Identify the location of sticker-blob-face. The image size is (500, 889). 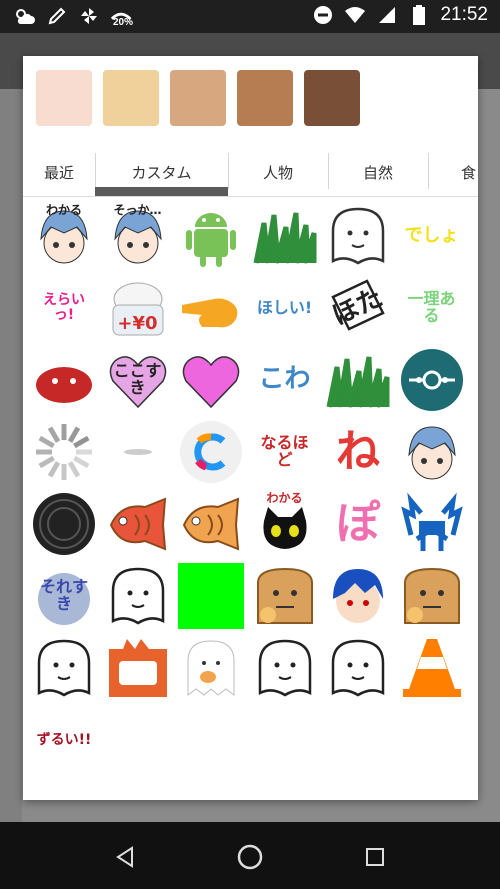
(64, 668).